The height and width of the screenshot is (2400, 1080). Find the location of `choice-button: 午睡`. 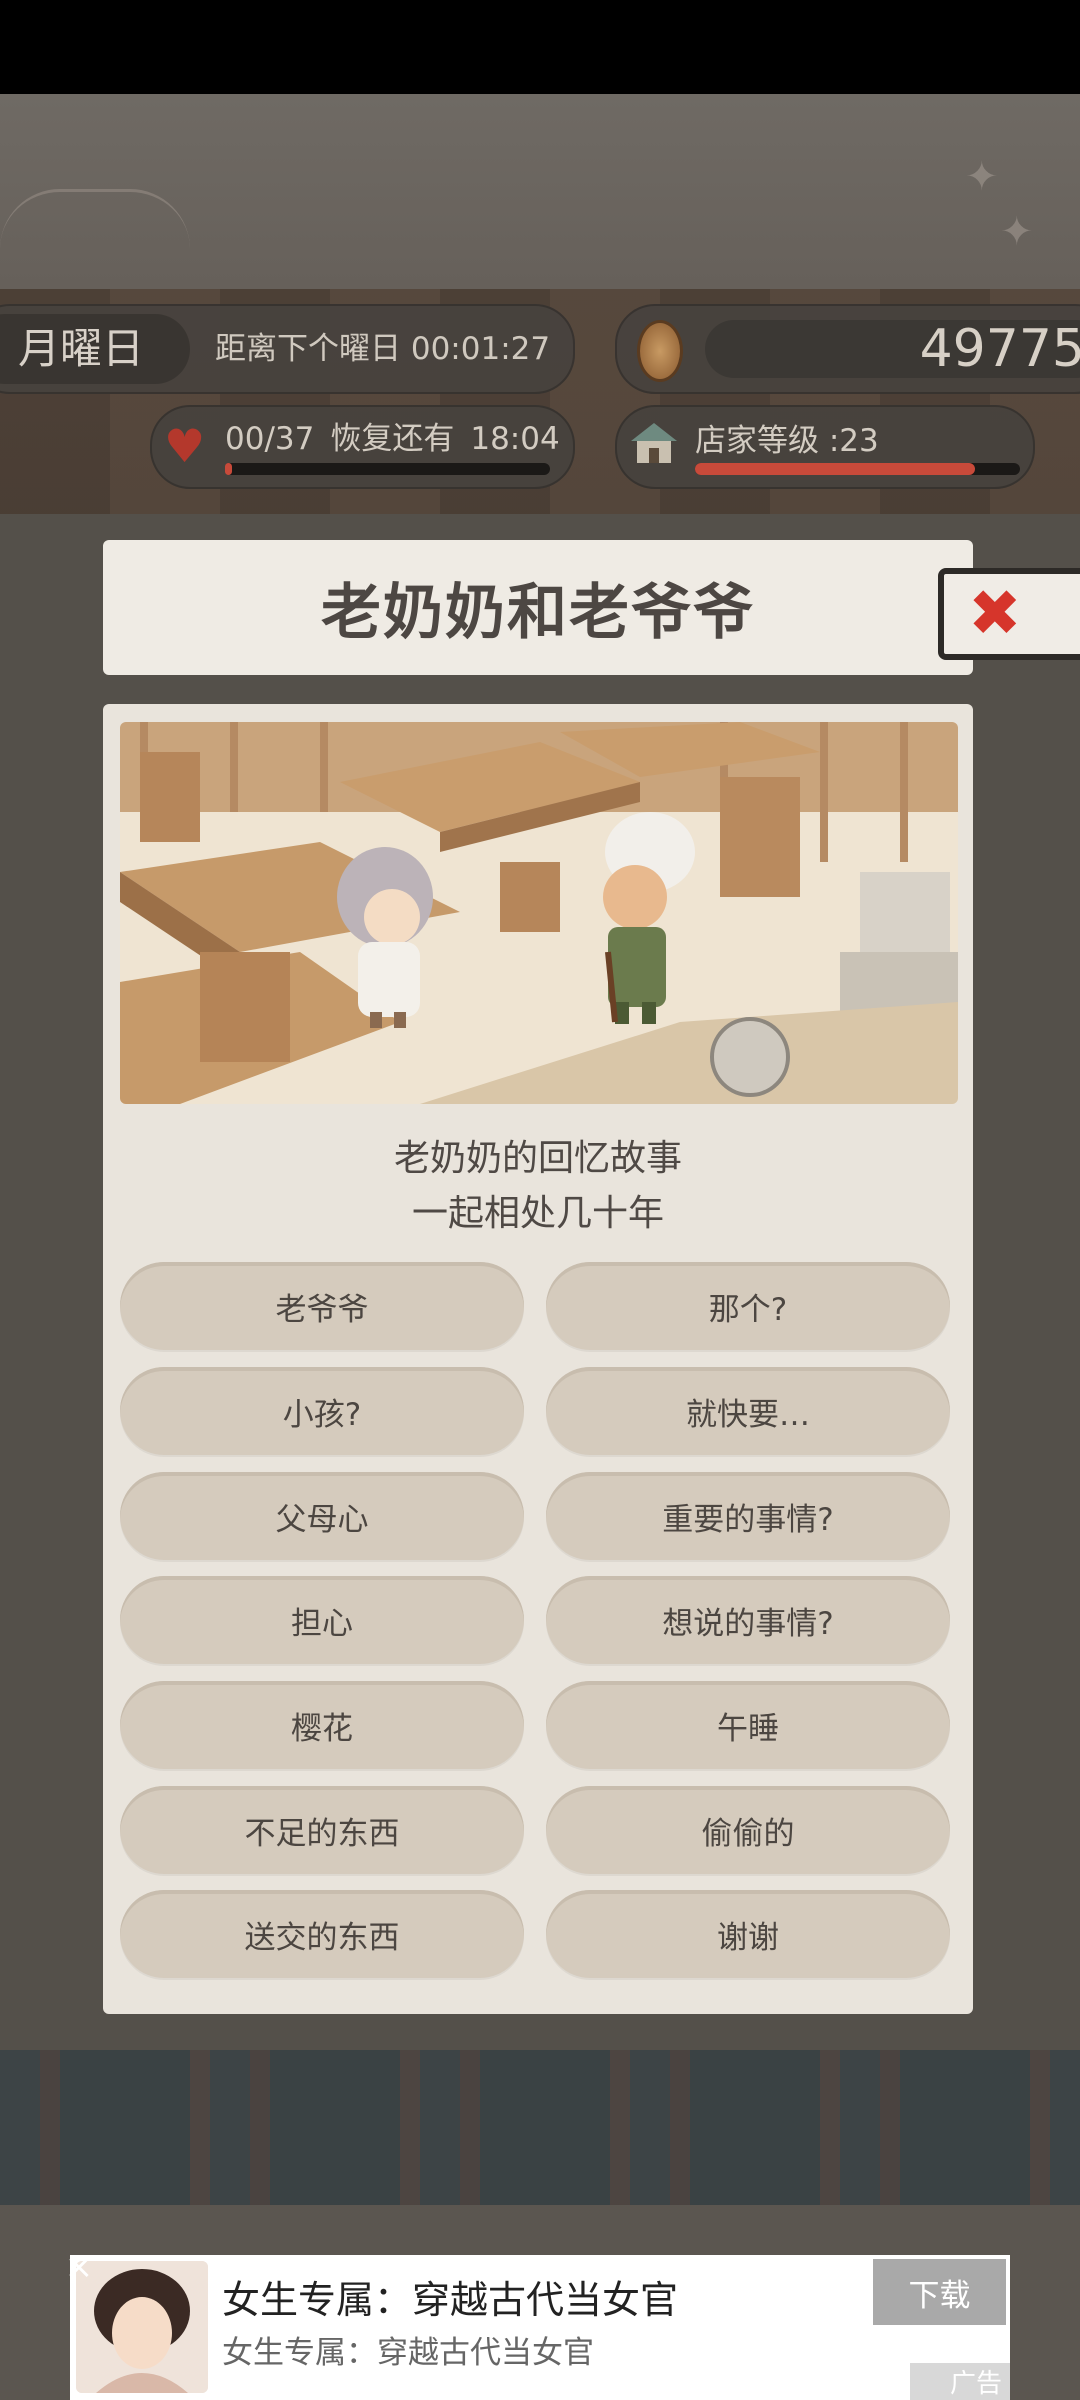

choice-button: 午睡 is located at coordinates (748, 1725).